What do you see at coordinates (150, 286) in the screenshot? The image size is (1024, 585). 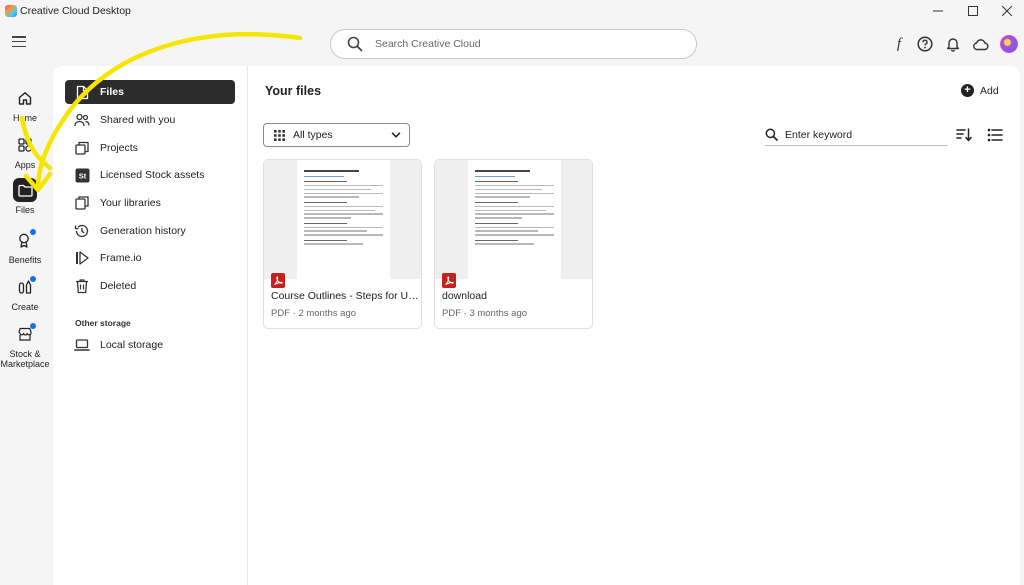 I see `subnav-item-deleted: Deleted` at bounding box center [150, 286].